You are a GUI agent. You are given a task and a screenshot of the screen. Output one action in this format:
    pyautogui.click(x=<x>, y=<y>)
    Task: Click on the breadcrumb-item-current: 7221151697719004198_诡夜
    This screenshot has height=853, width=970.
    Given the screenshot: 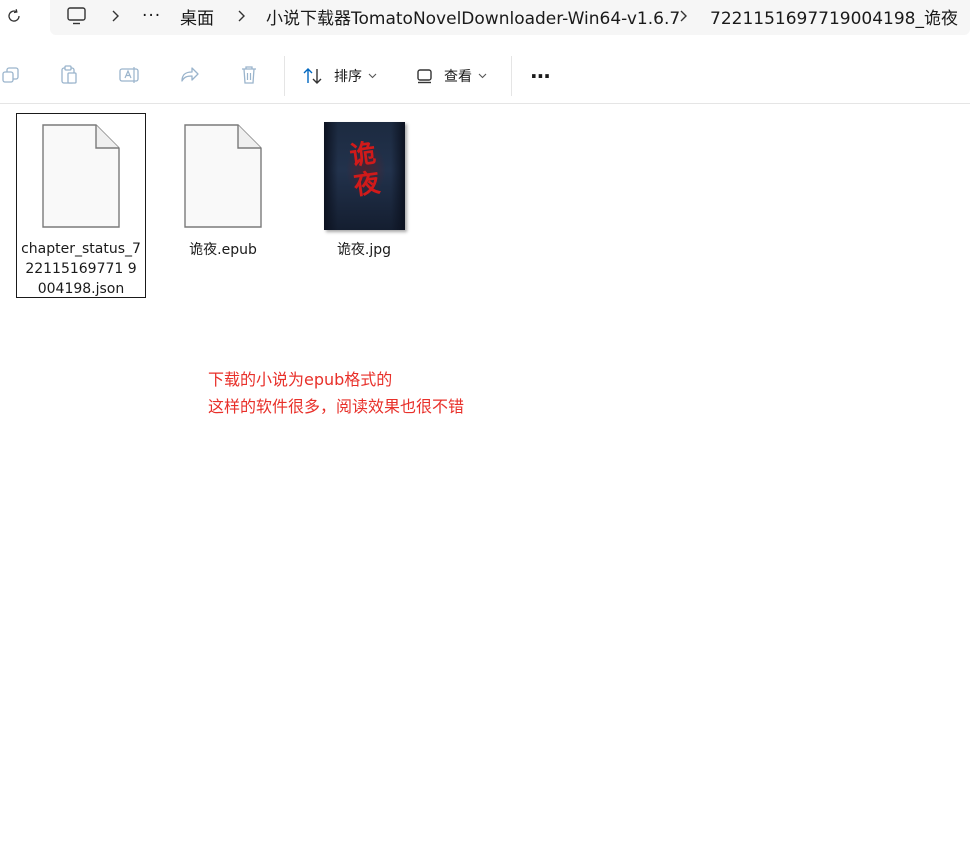 What is the action you would take?
    pyautogui.click(x=834, y=16)
    